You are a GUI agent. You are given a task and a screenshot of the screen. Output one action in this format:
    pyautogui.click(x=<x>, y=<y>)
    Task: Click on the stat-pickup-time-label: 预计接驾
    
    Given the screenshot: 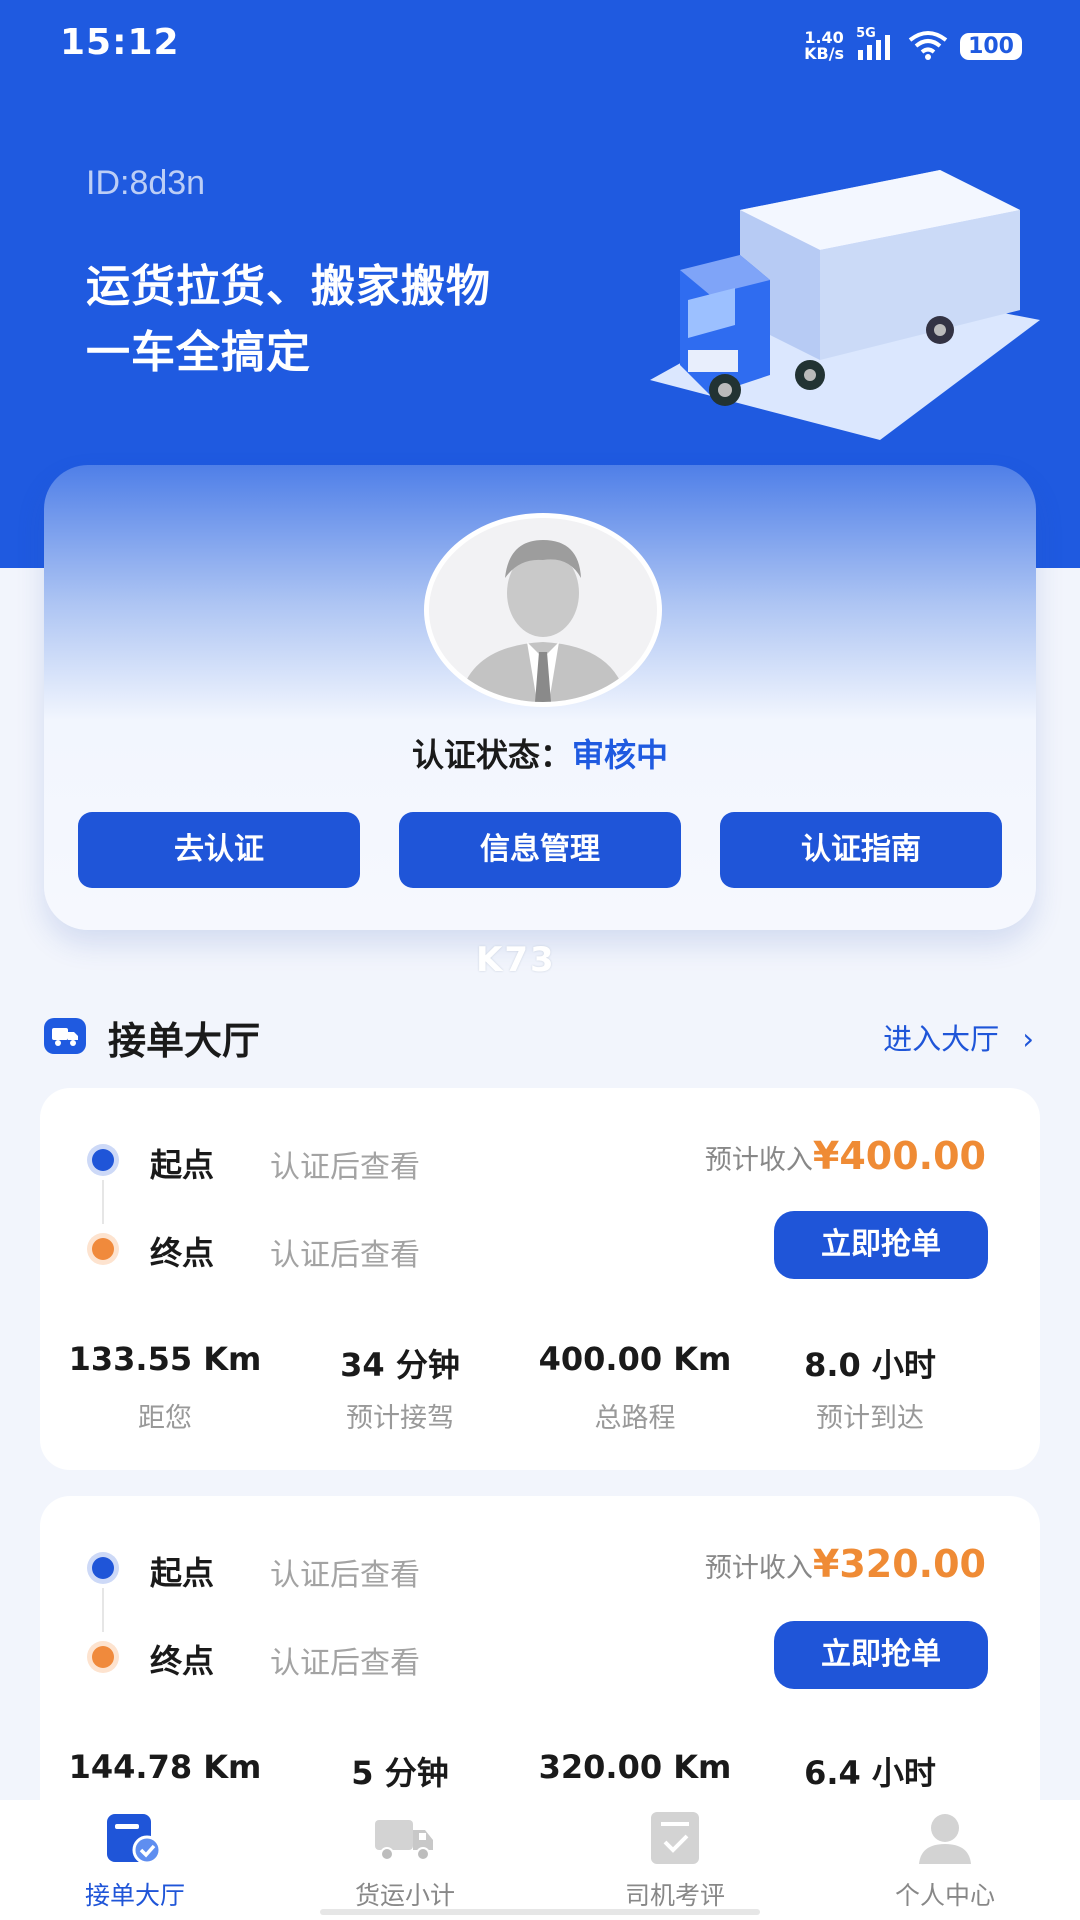 What is the action you would take?
    pyautogui.click(x=400, y=1418)
    